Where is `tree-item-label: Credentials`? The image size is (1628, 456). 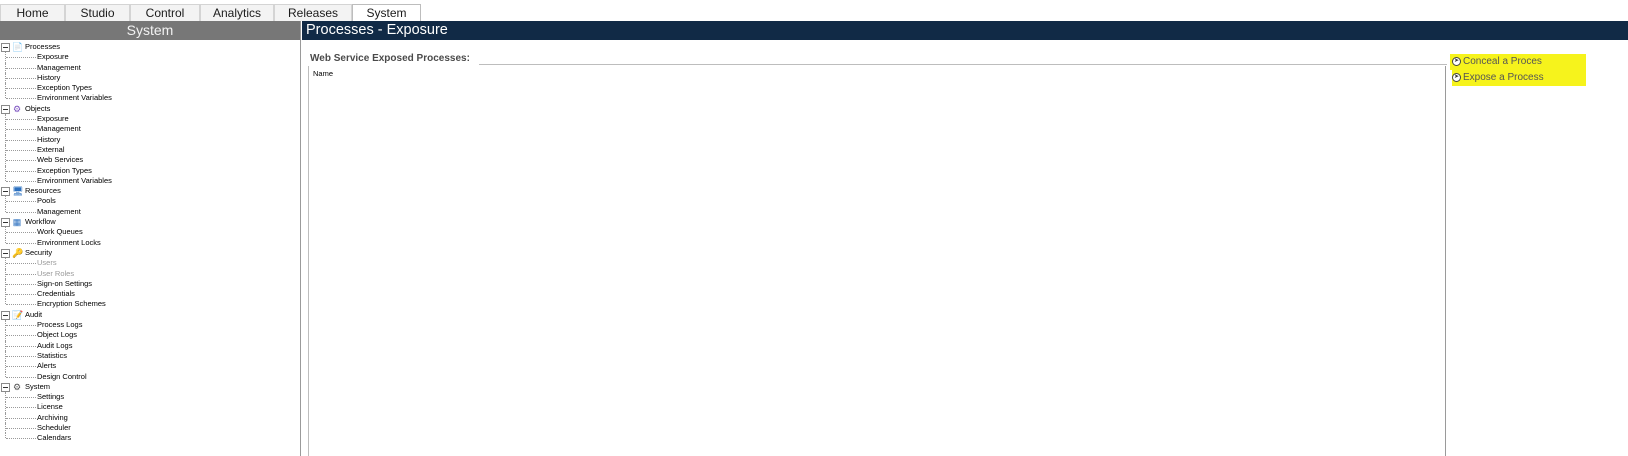
tree-item-label: Credentials is located at coordinates (56, 294).